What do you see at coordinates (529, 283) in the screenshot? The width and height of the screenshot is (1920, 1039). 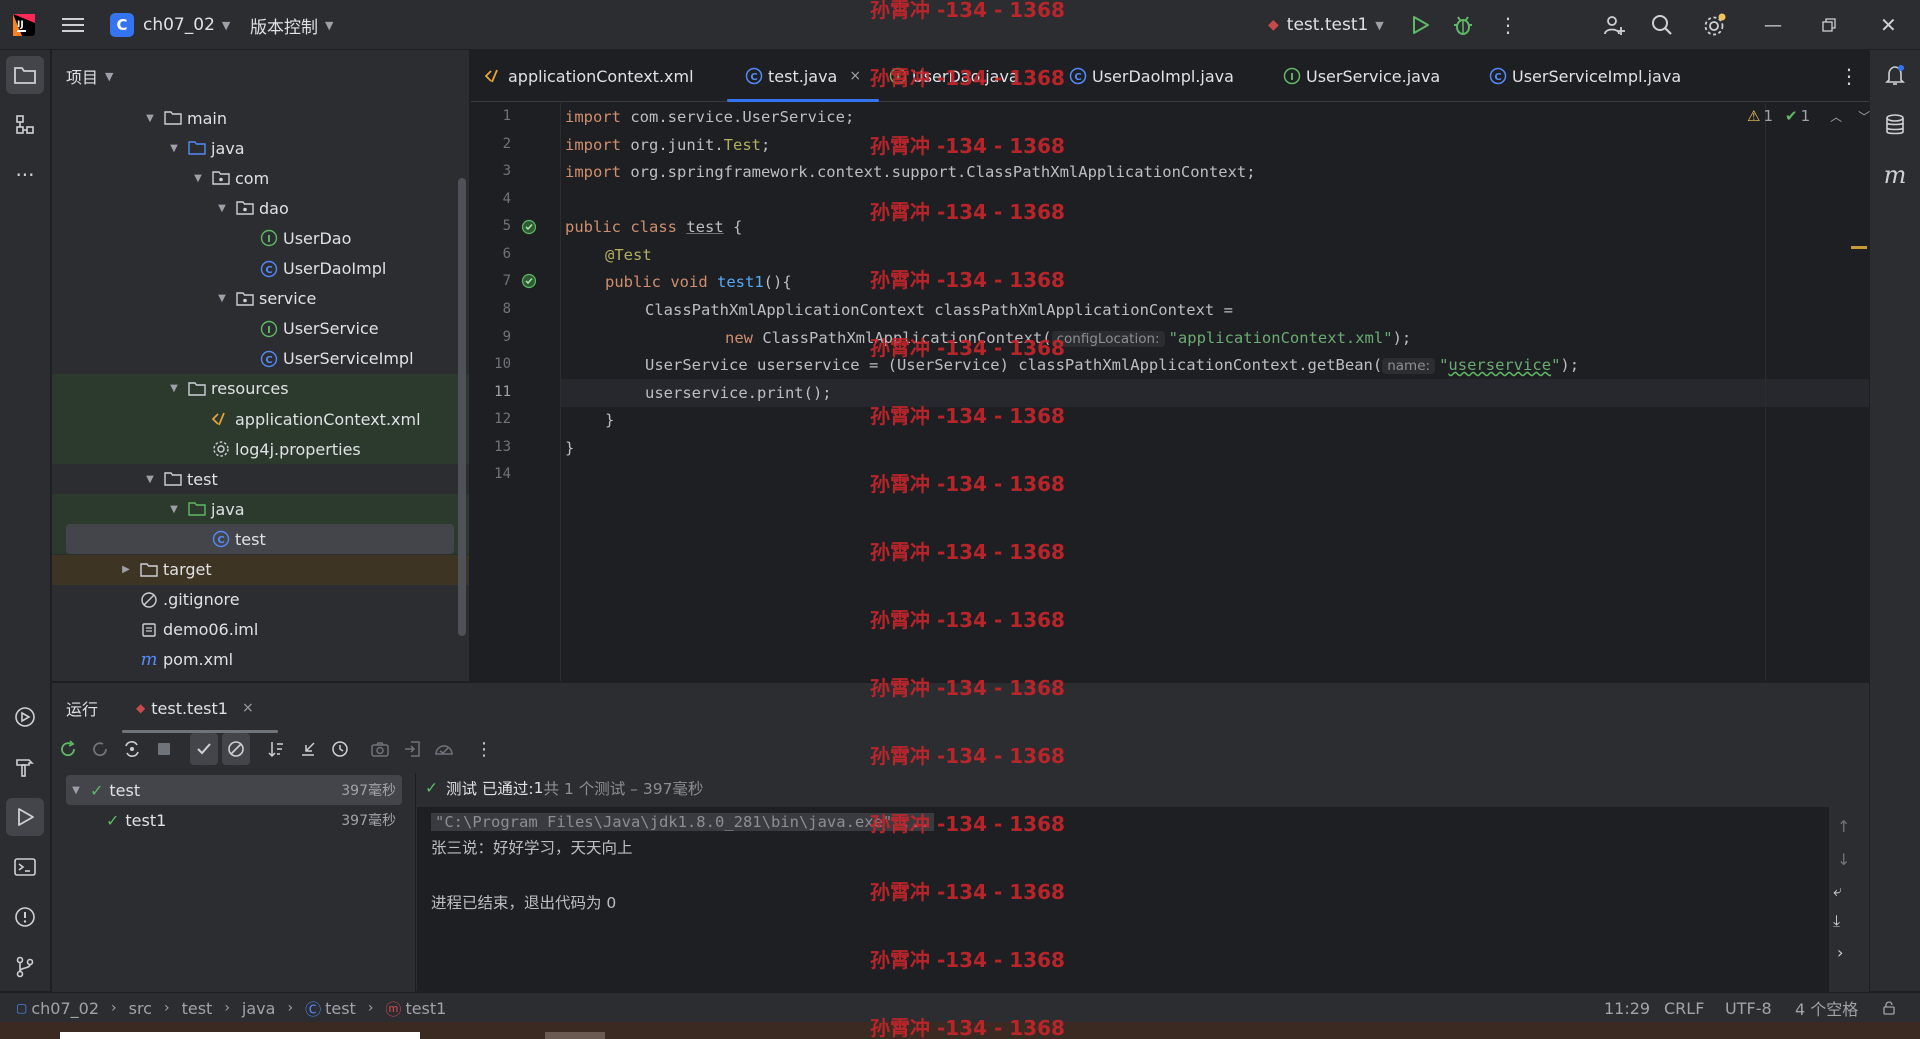 I see `run-test-gutter-icon` at bounding box center [529, 283].